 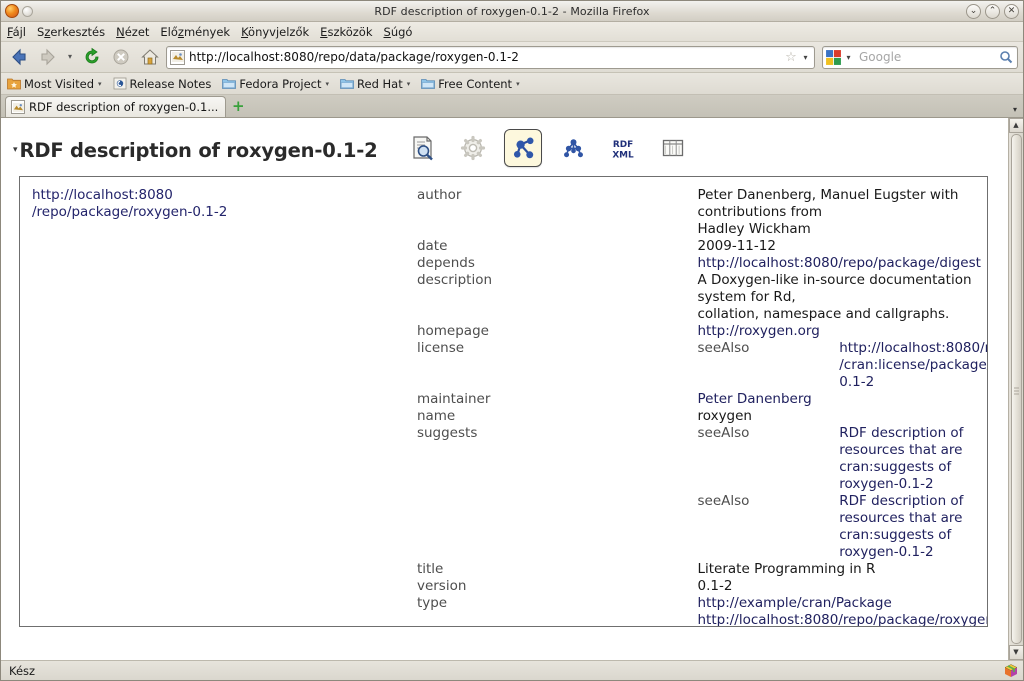 I want to click on menu-edit: Szerkesztés, so click(x=71, y=32).